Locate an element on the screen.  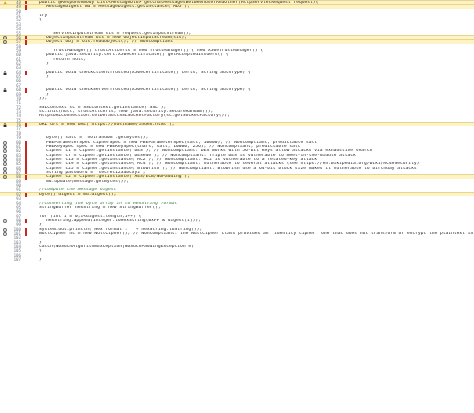
code-text: } is located at coordinates (253, 260).